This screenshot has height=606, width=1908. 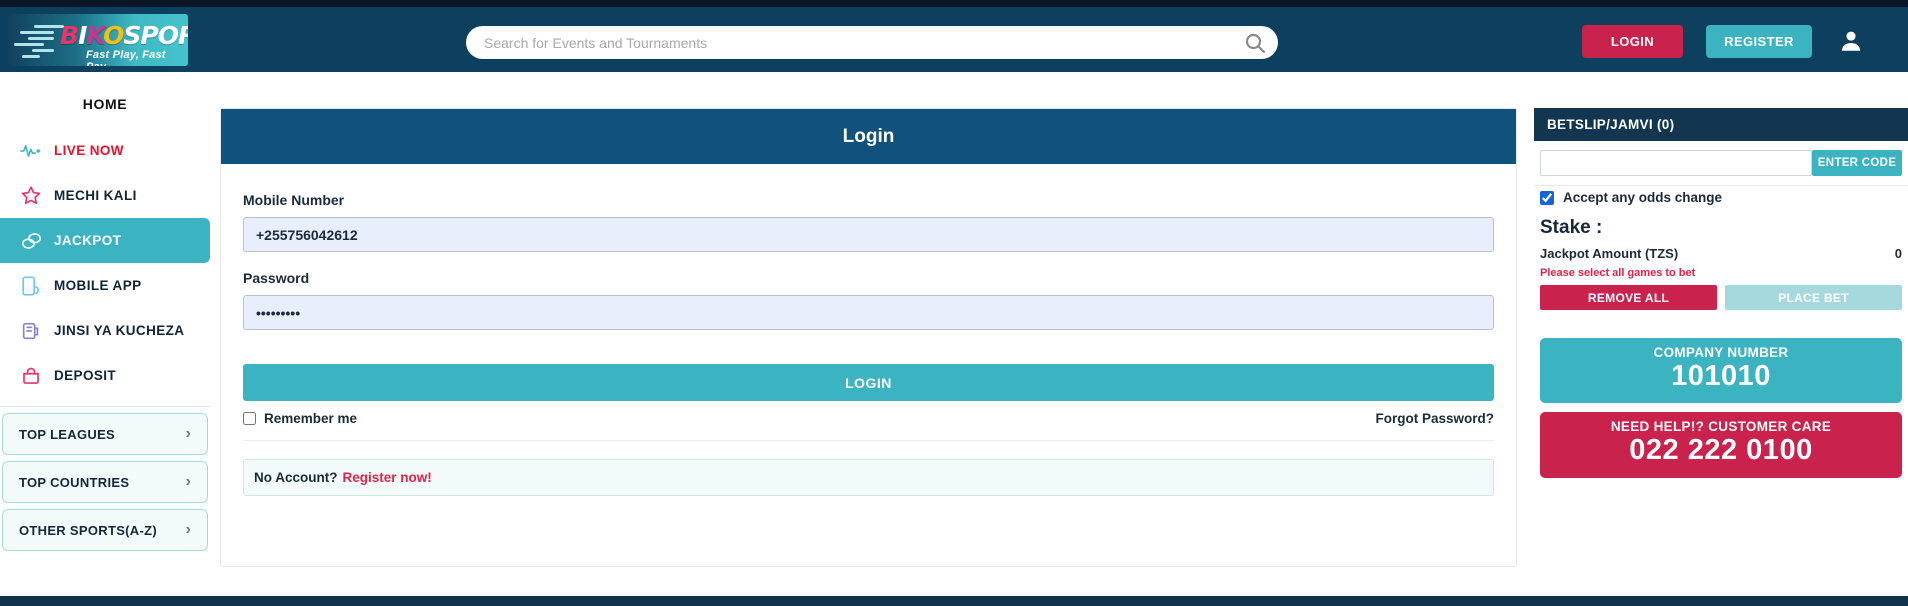 What do you see at coordinates (37, 151) in the screenshot?
I see `pulse-icon` at bounding box center [37, 151].